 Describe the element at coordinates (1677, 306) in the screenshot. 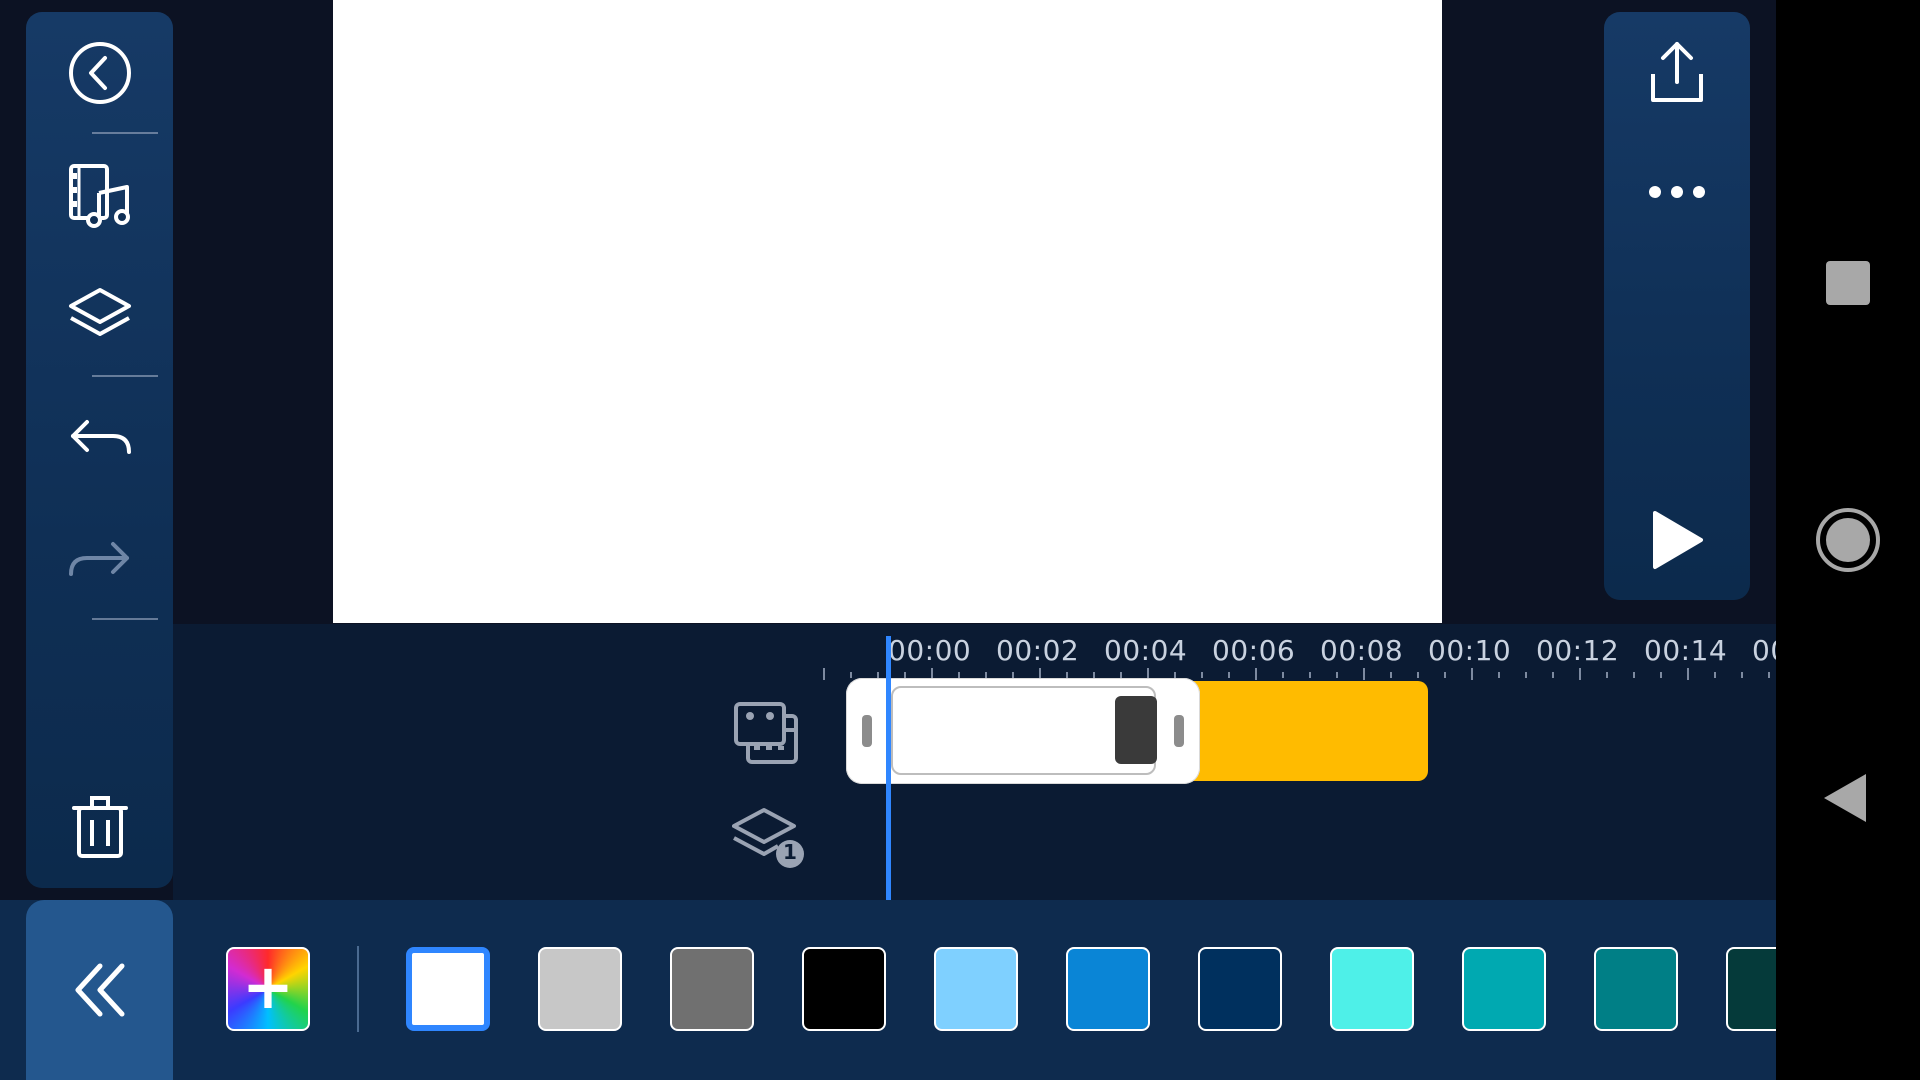

I see `right-toolbar` at that location.